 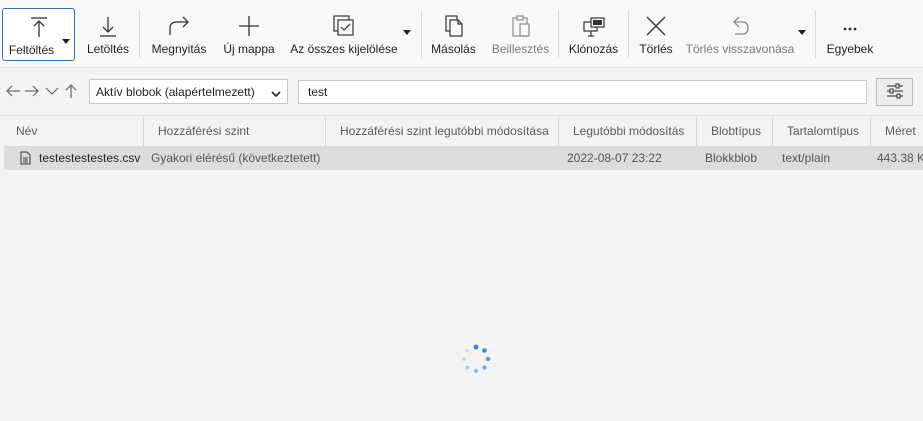 I want to click on open-button: Megnyitás, so click(x=179, y=34).